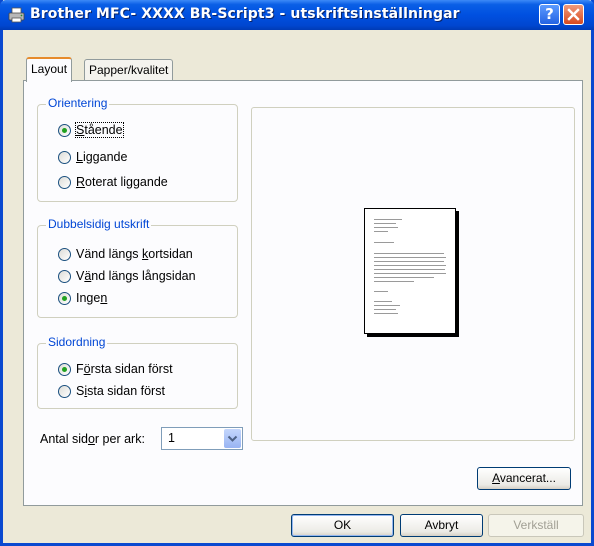 The width and height of the screenshot is (594, 546). I want to click on dropdown-button, so click(232, 438).